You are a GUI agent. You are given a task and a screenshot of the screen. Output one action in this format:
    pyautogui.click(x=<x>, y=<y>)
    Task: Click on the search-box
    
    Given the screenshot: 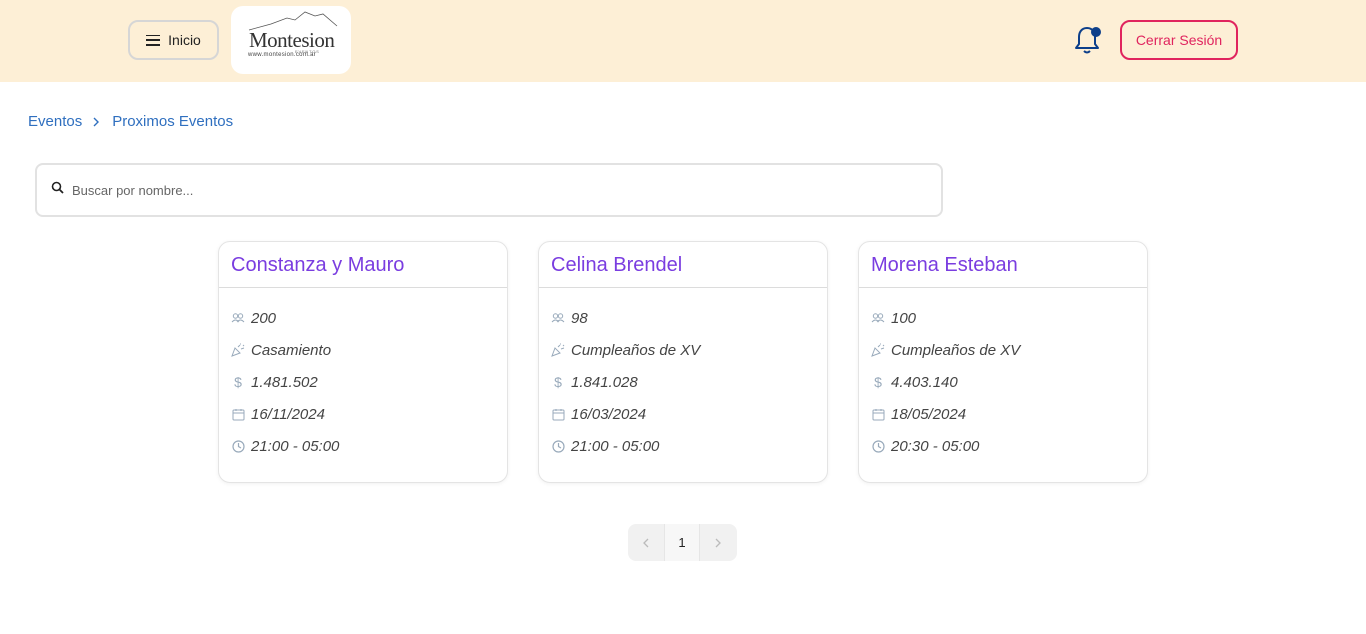 What is the action you would take?
    pyautogui.click(x=489, y=190)
    